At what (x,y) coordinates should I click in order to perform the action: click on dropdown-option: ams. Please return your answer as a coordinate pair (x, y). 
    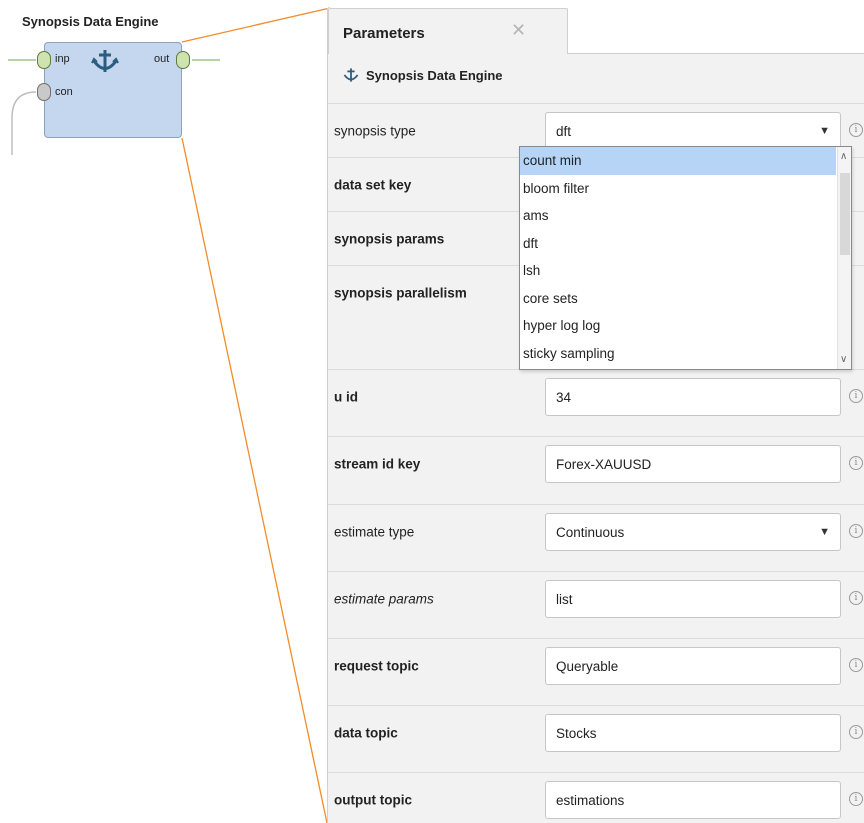
    Looking at the image, I should click on (678, 216).